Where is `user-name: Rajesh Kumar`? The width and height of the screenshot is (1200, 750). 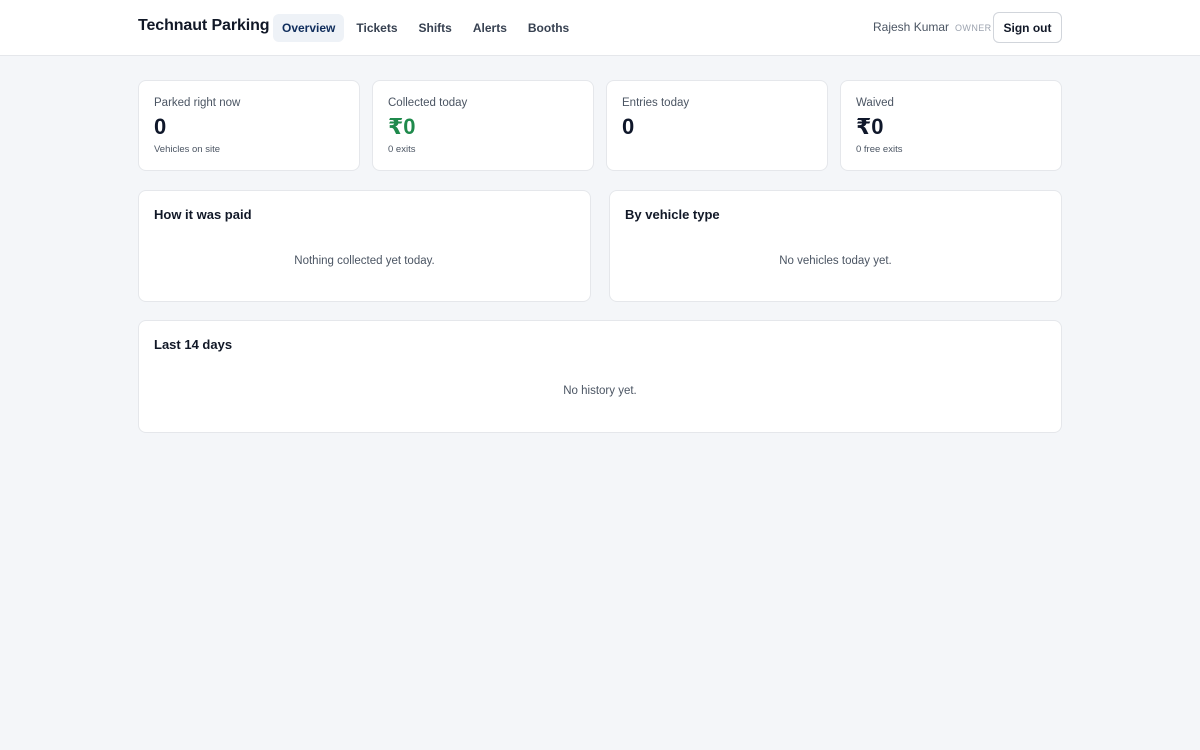 user-name: Rajesh Kumar is located at coordinates (911, 27).